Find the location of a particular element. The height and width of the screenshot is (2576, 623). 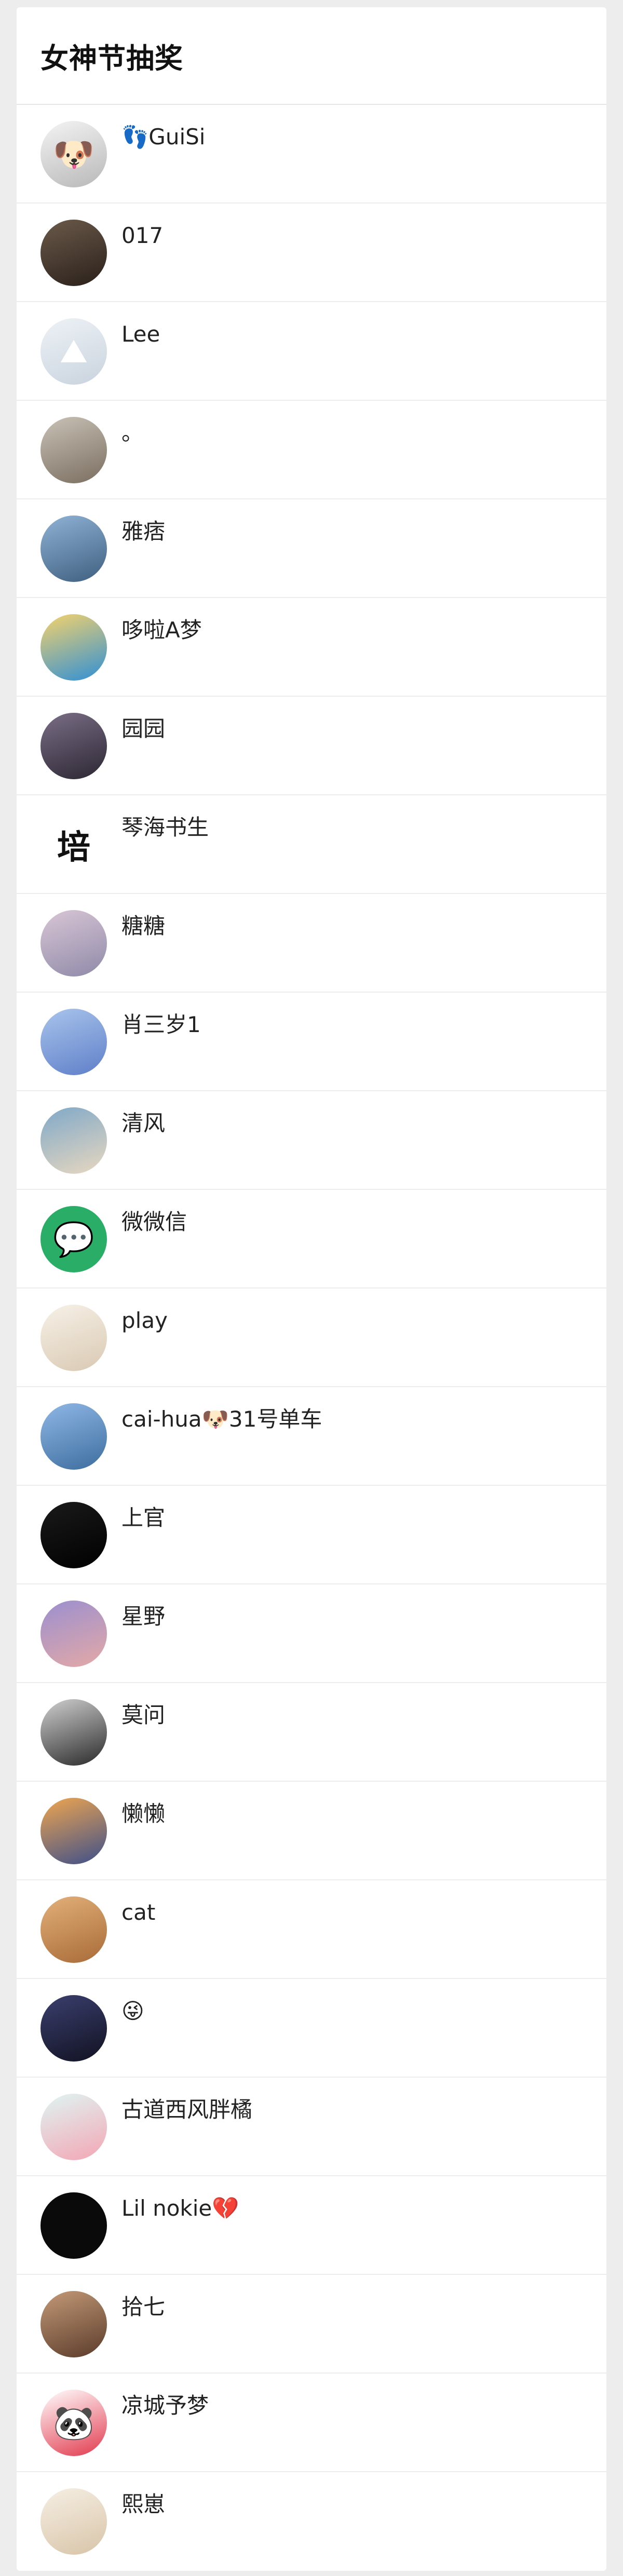

participant-name: 糖糖 is located at coordinates (144, 926).